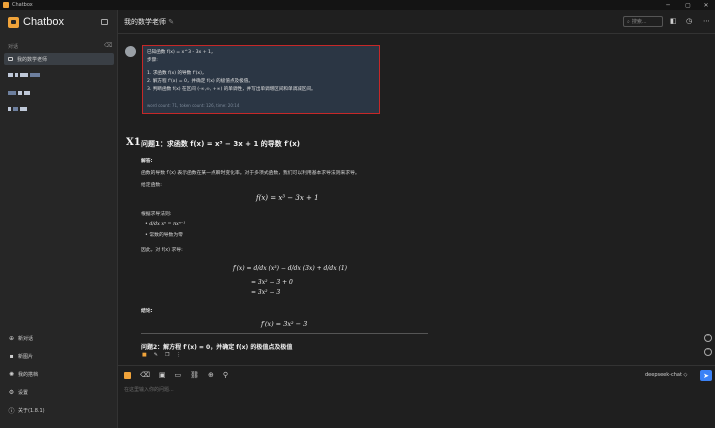  I want to click on image-icon: ▪, so click(11, 356).